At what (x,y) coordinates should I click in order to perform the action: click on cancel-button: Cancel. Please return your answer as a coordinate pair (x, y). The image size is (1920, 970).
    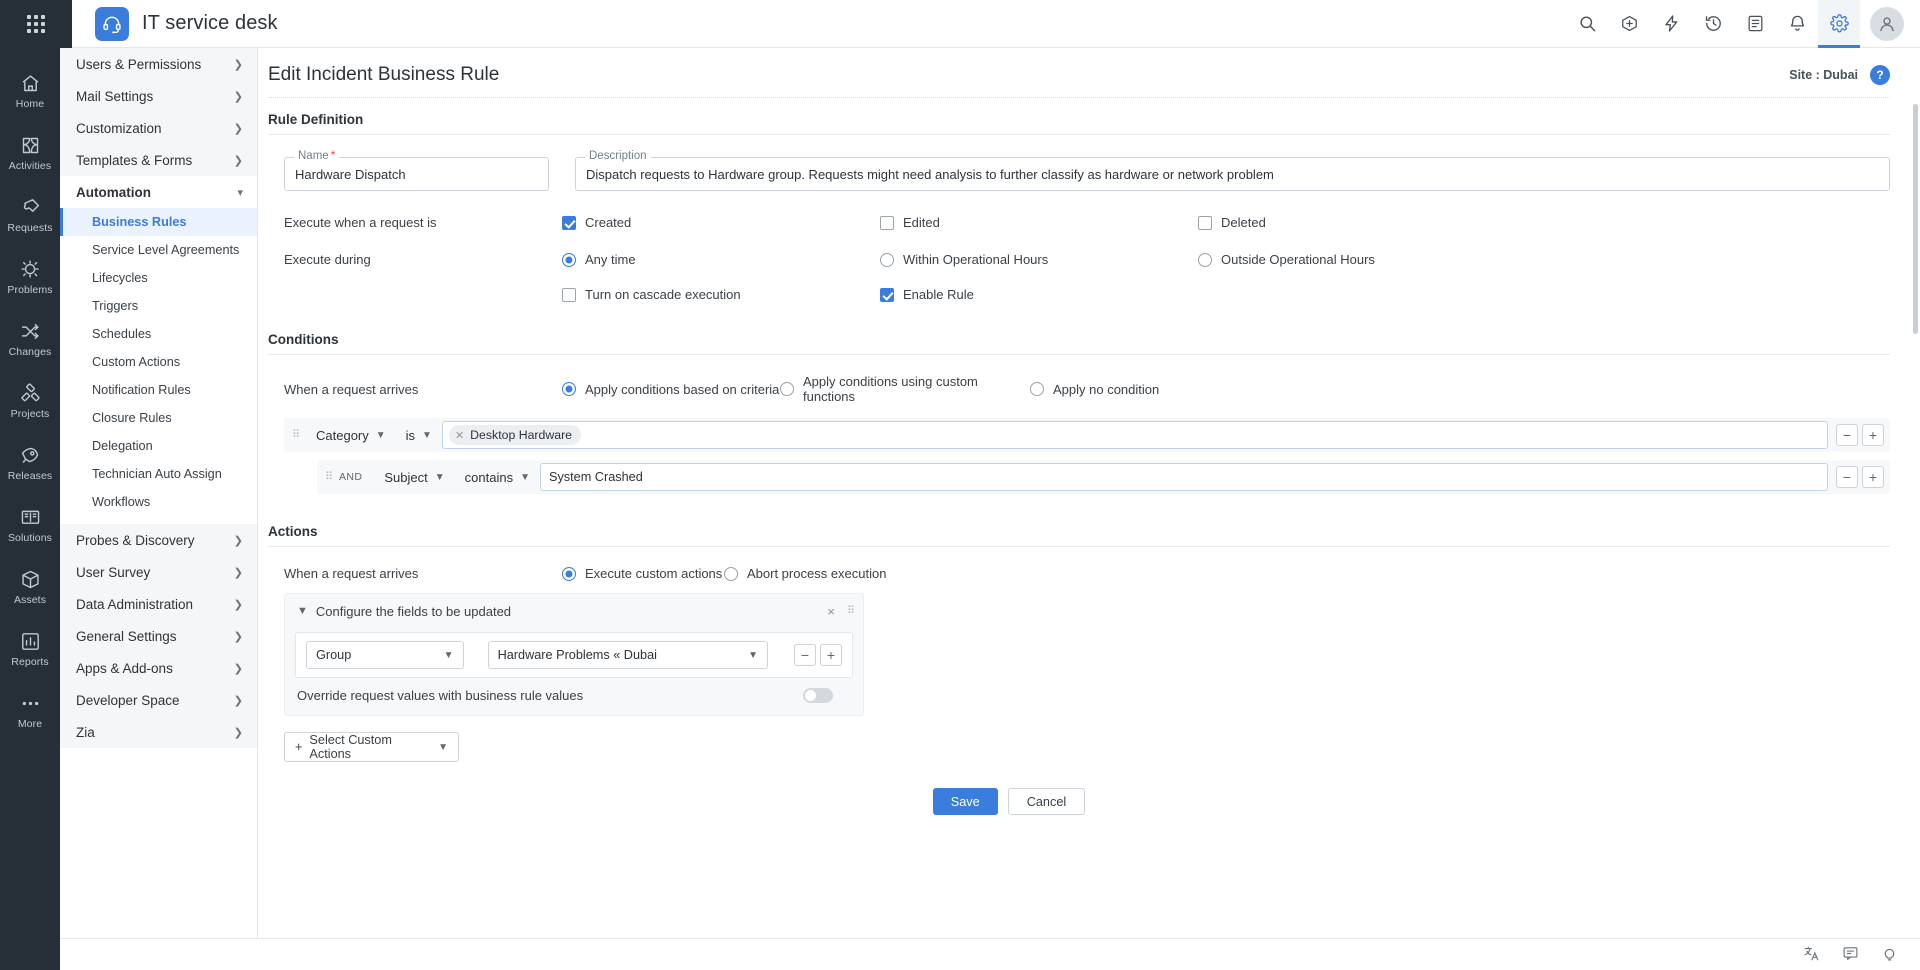
    Looking at the image, I should click on (1046, 801).